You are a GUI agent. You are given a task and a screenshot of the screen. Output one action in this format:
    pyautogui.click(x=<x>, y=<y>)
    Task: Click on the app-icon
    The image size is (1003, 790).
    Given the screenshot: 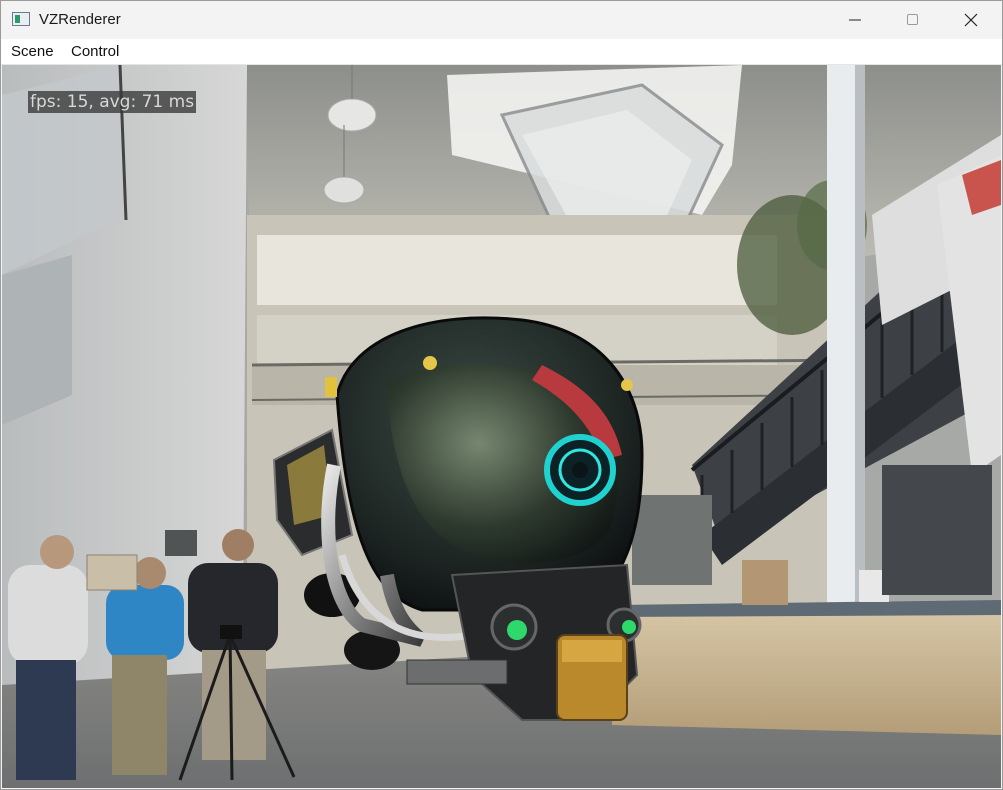 What is the action you would take?
    pyautogui.click(x=21, y=19)
    